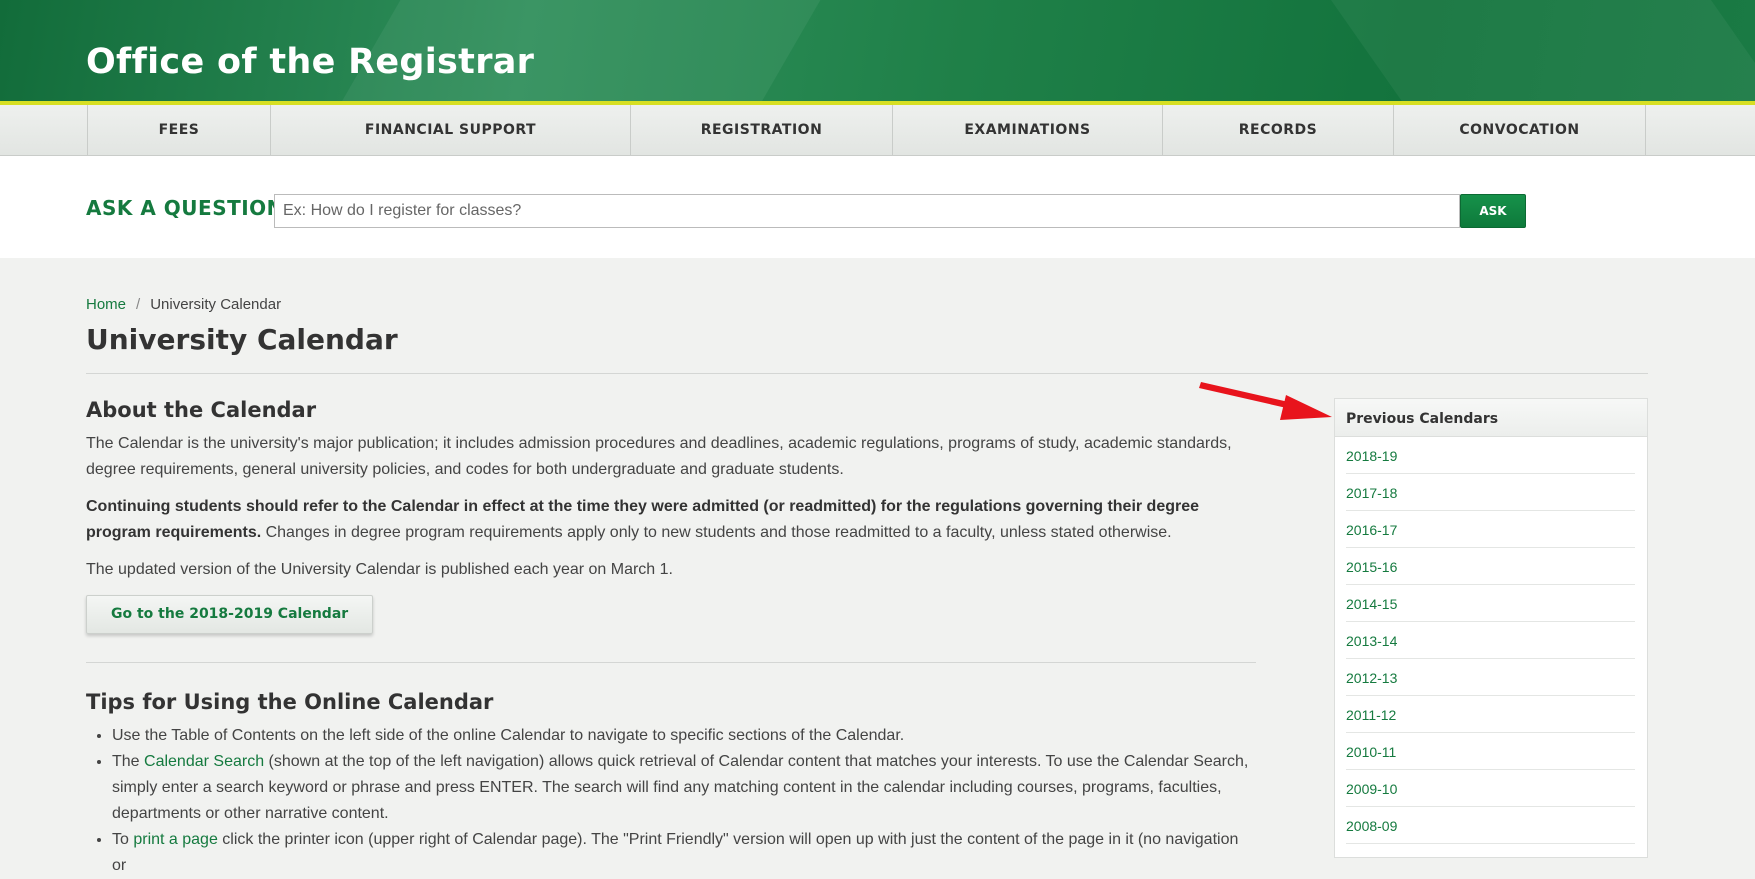 The height and width of the screenshot is (879, 1755). Describe the element at coordinates (877, 51) in the screenshot. I see `site-header: Office of the Registrar` at that location.